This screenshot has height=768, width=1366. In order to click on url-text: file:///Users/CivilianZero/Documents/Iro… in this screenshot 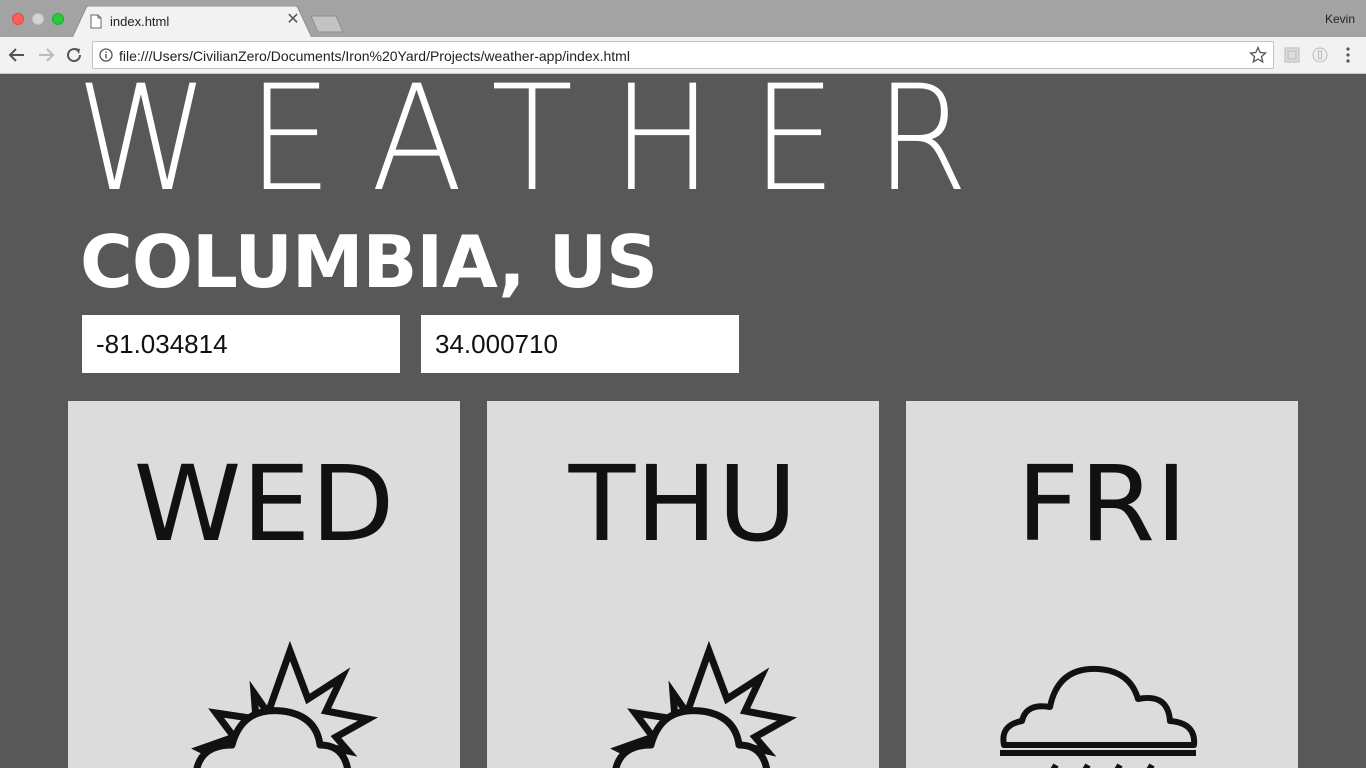, I will do `click(374, 56)`.